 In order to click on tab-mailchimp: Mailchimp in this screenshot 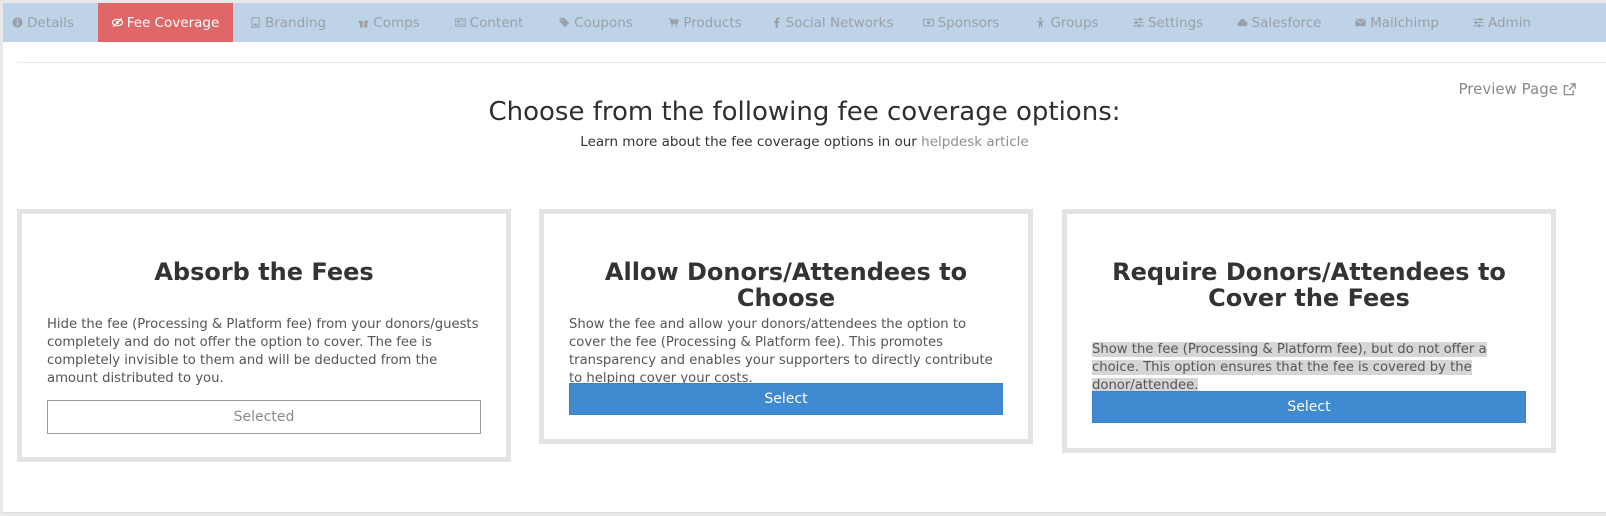, I will do `click(1397, 22)`.